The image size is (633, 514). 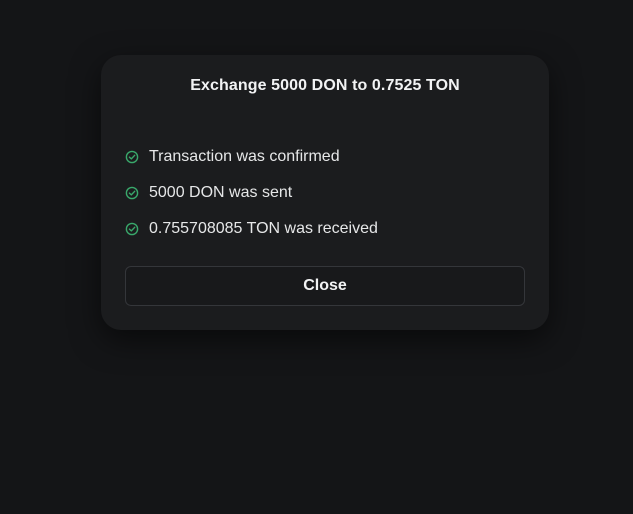 I want to click on status-item-confirmed: Transaction was confirmed, so click(x=251, y=157).